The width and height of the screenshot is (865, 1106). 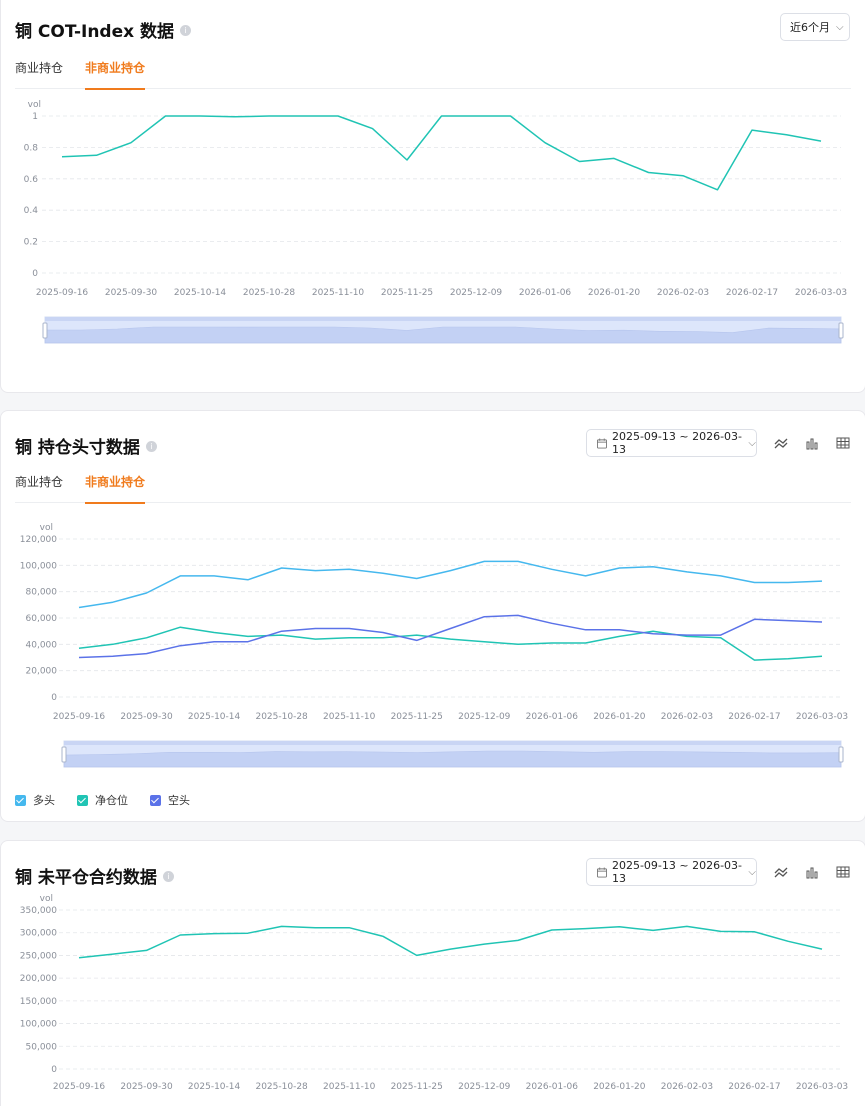 I want to click on position-legend: 多头 净仓位 空头, so click(x=102, y=800).